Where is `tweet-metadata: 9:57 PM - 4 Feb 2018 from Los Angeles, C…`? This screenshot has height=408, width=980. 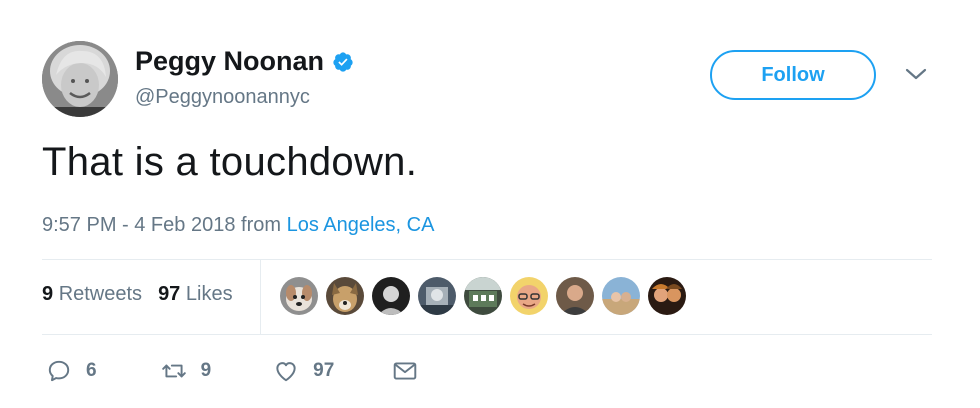 tweet-metadata: 9:57 PM - 4 Feb 2018 from Los Angeles, C… is located at coordinates (238, 225).